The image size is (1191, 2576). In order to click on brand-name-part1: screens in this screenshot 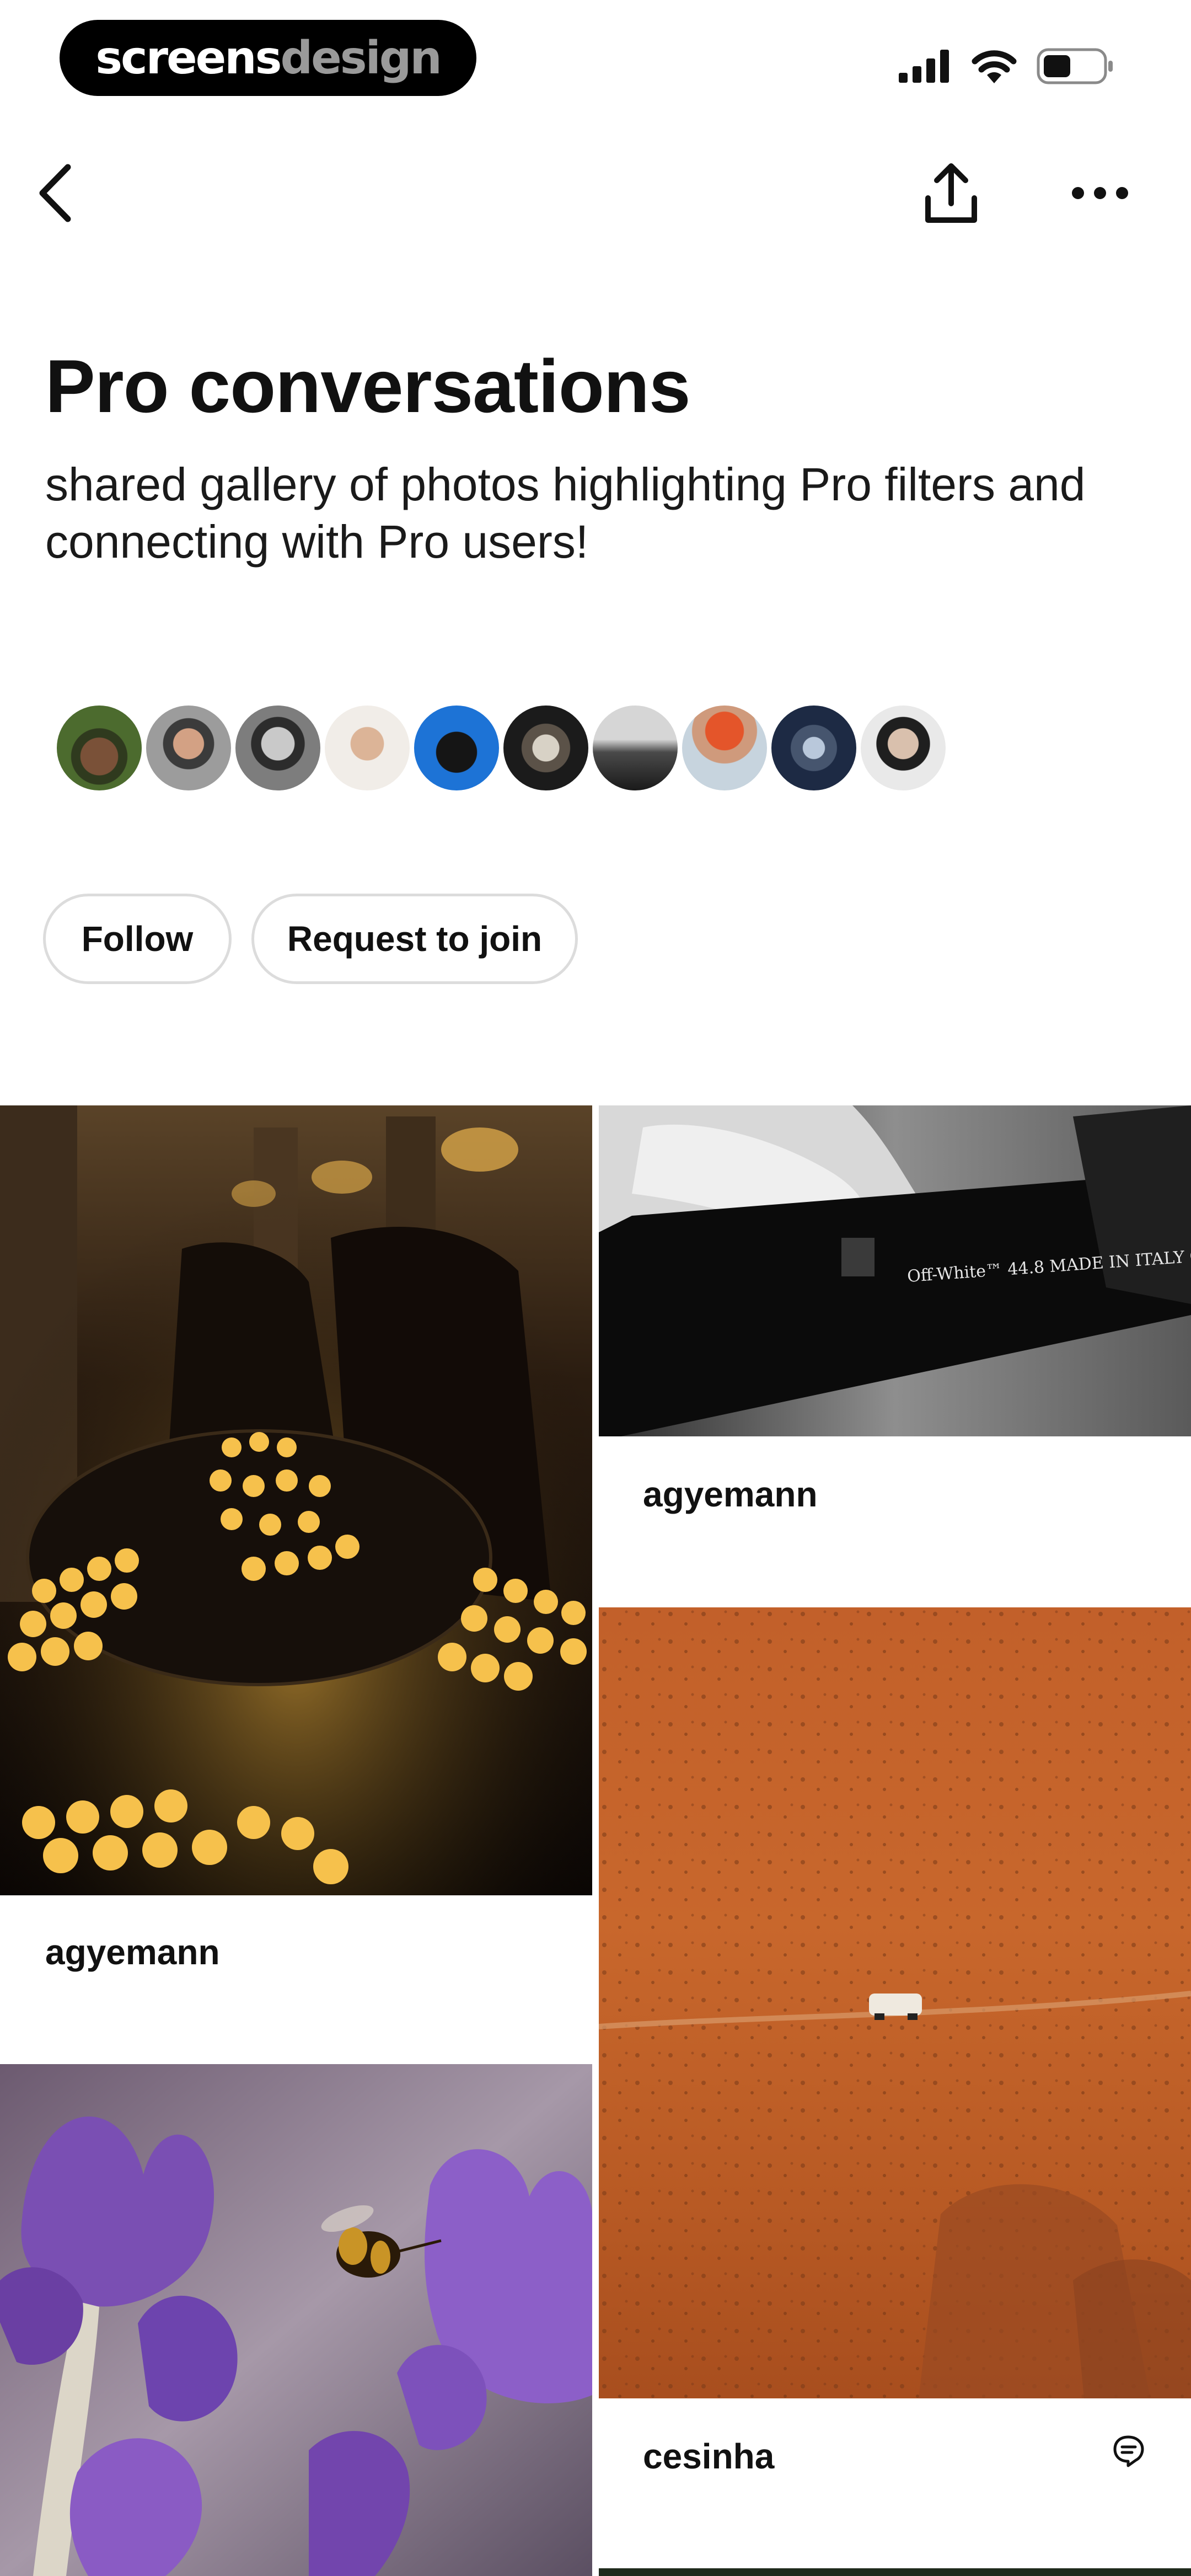, I will do `click(189, 57)`.